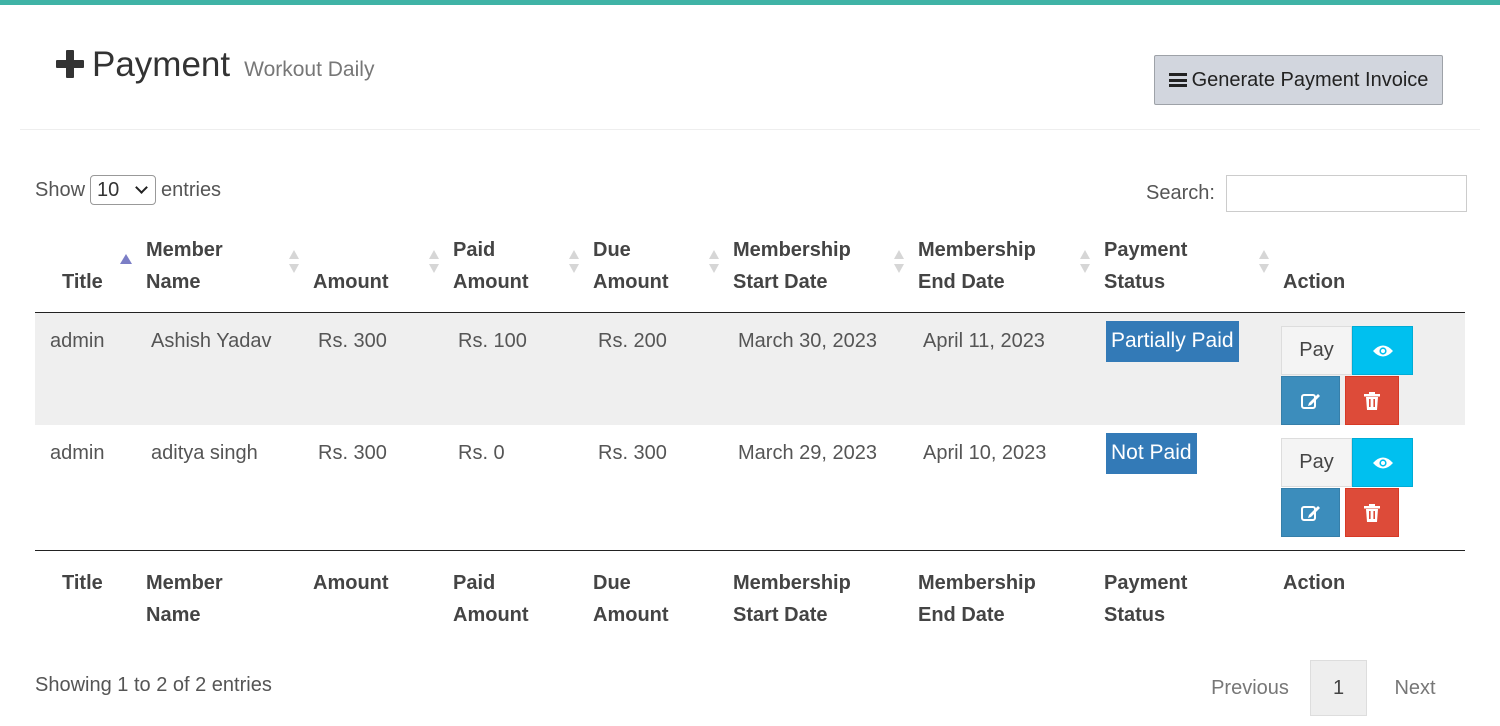 The height and width of the screenshot is (726, 1500). What do you see at coordinates (1250, 688) in the screenshot?
I see `previous-page-button: Previous` at bounding box center [1250, 688].